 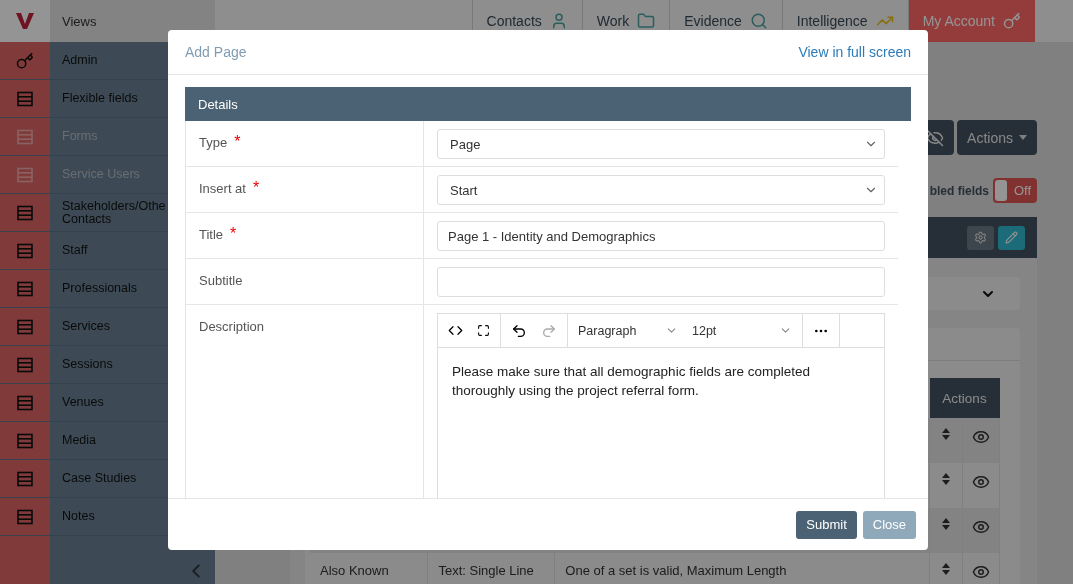 I want to click on toggle-label: bled fields, so click(x=959, y=190).